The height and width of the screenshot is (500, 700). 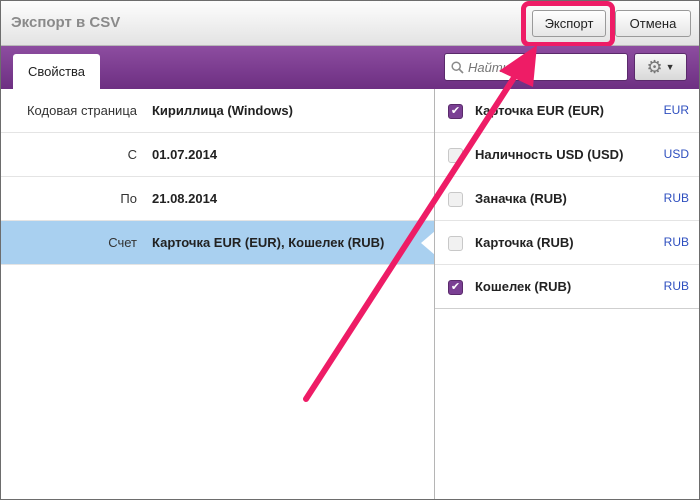 I want to click on title-bar: Экспорт в CSV Экспорт Отмена, so click(x=350, y=24).